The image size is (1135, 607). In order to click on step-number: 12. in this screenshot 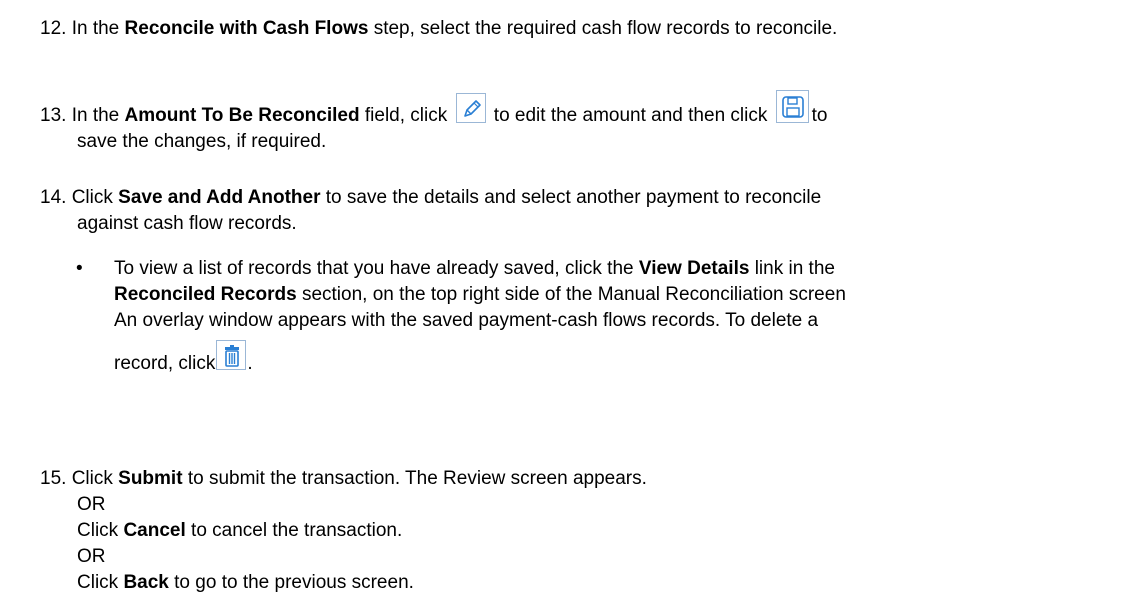, I will do `click(53, 28)`.